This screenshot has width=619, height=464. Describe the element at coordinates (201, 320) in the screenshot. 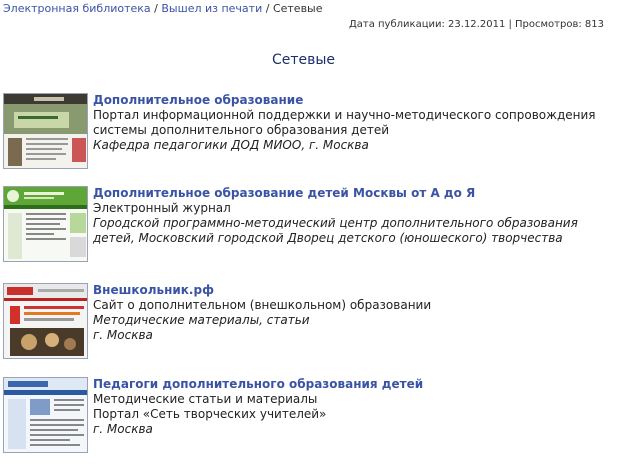

I see `entry-materials: Методические материалы, статьи` at that location.